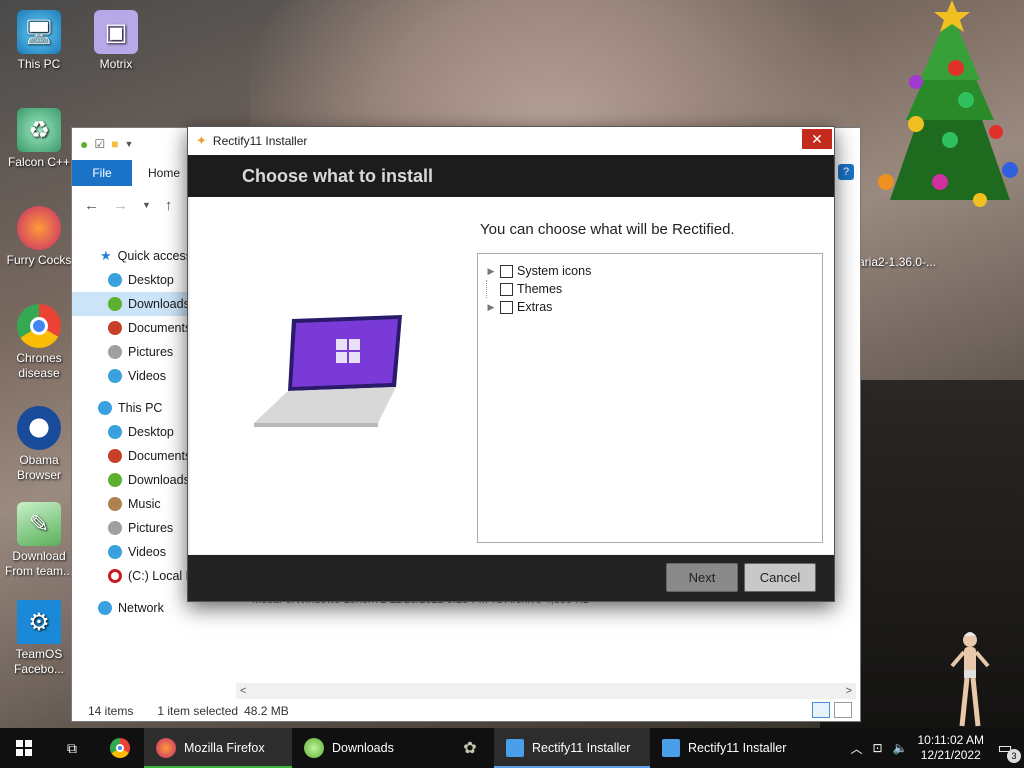 This screenshot has height=768, width=1024. I want to click on taskbar-app-rectify11-1: Rectify11 Installer, so click(572, 748).